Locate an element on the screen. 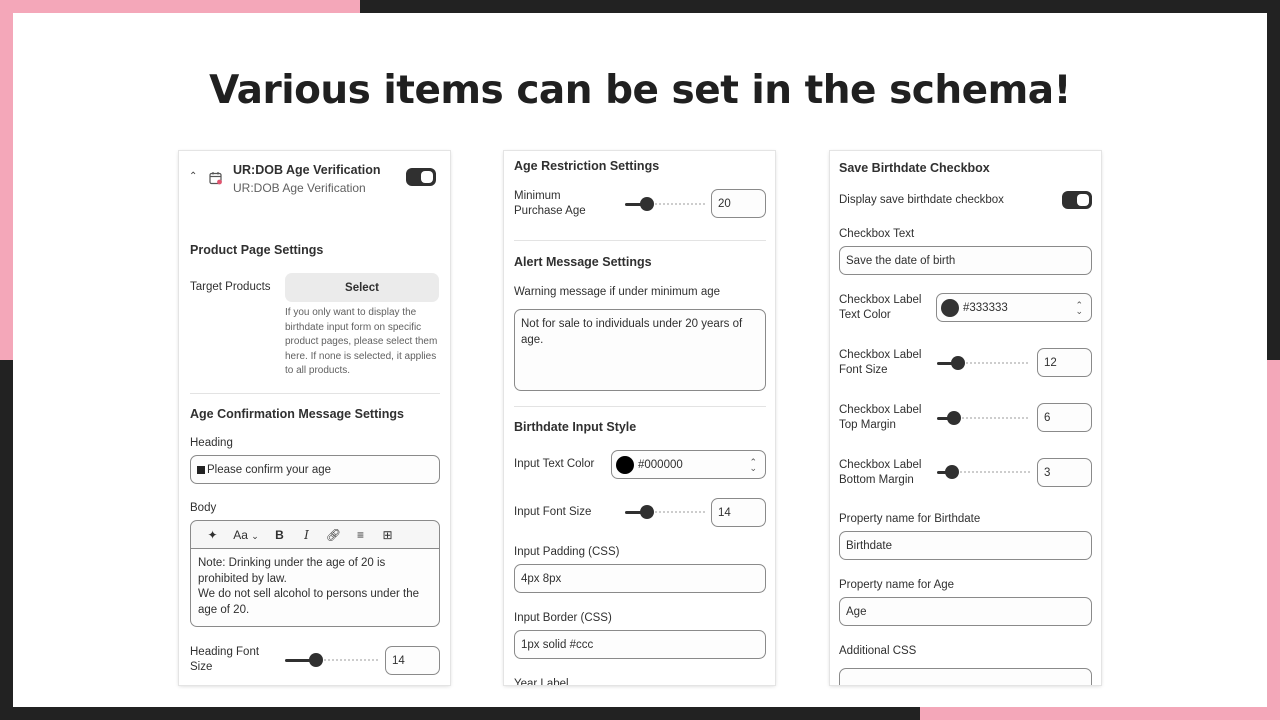 This screenshot has width=1280, height=720. headline: Various items can be set in the schema! is located at coordinates (640, 90).